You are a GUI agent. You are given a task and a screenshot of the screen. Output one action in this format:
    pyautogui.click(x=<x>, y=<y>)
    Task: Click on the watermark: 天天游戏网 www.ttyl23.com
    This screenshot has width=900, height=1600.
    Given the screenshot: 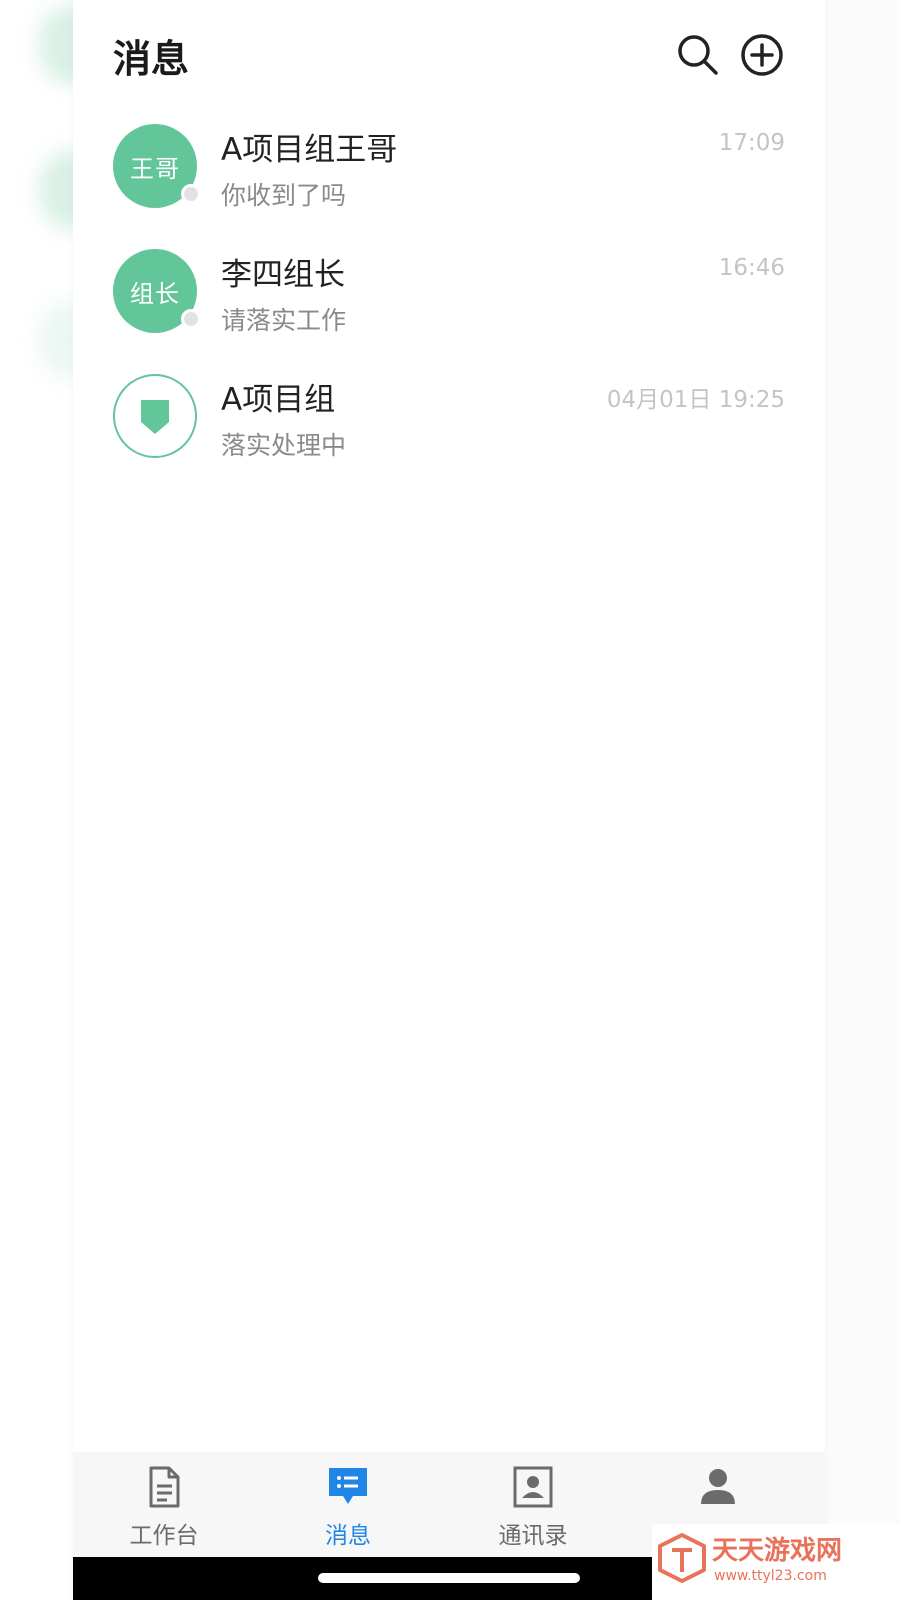 What is the action you would take?
    pyautogui.click(x=776, y=1562)
    